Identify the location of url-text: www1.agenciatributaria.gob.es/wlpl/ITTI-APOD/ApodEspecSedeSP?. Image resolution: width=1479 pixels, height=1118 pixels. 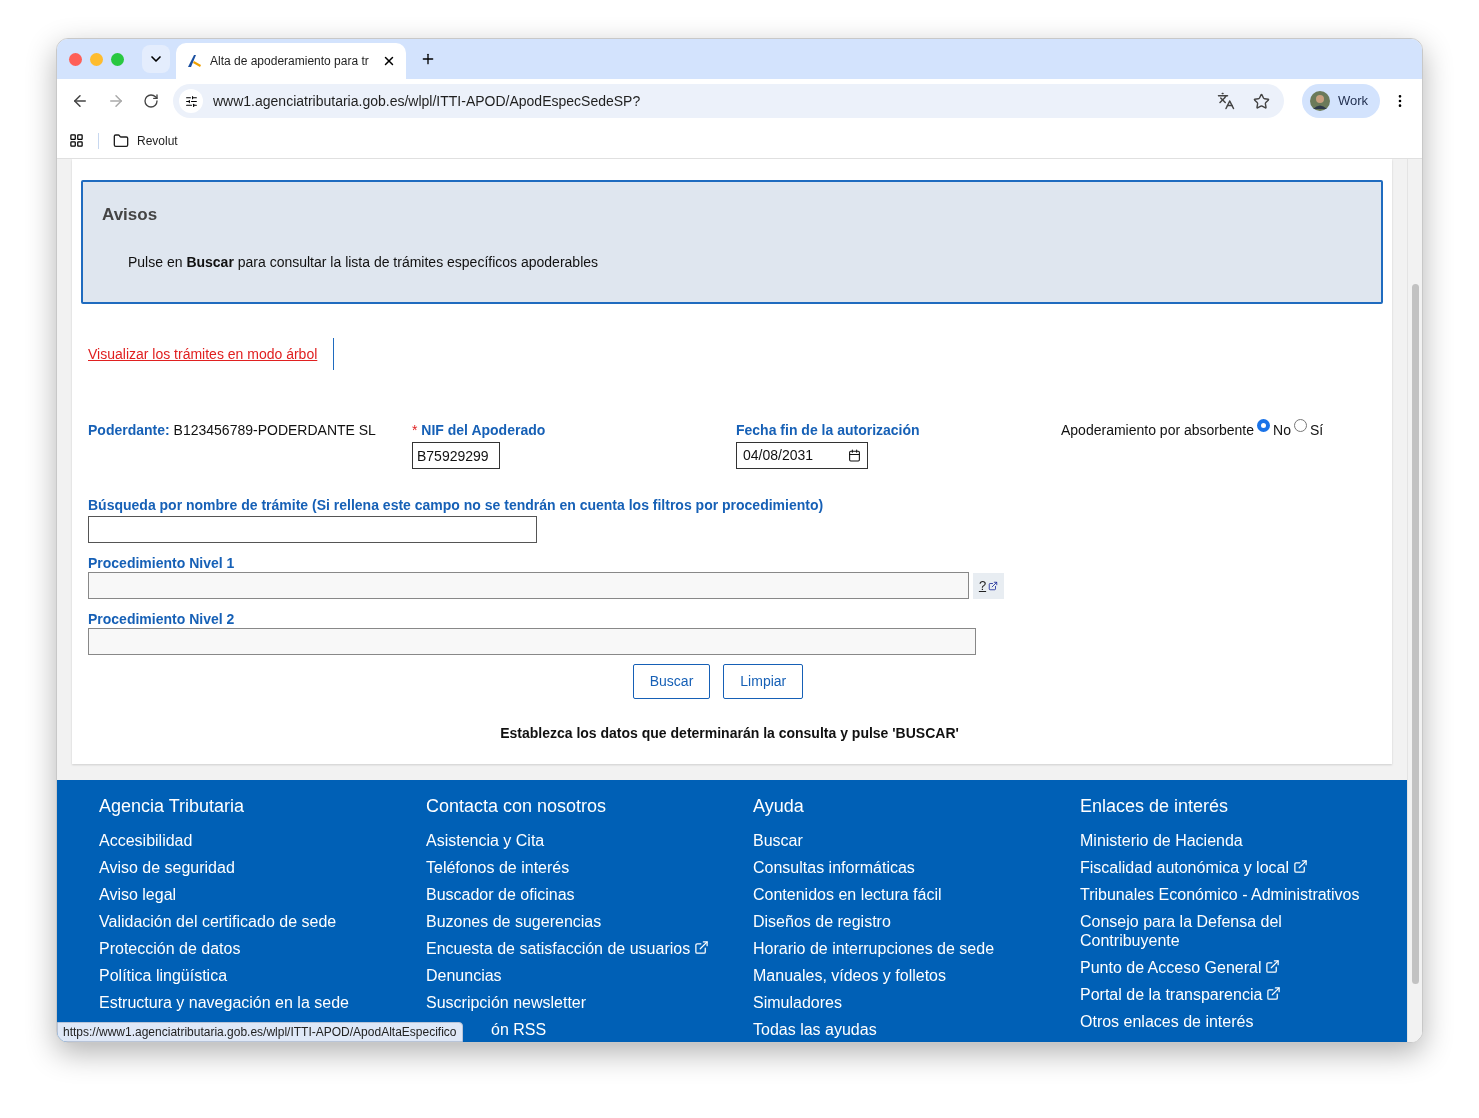
(427, 101).